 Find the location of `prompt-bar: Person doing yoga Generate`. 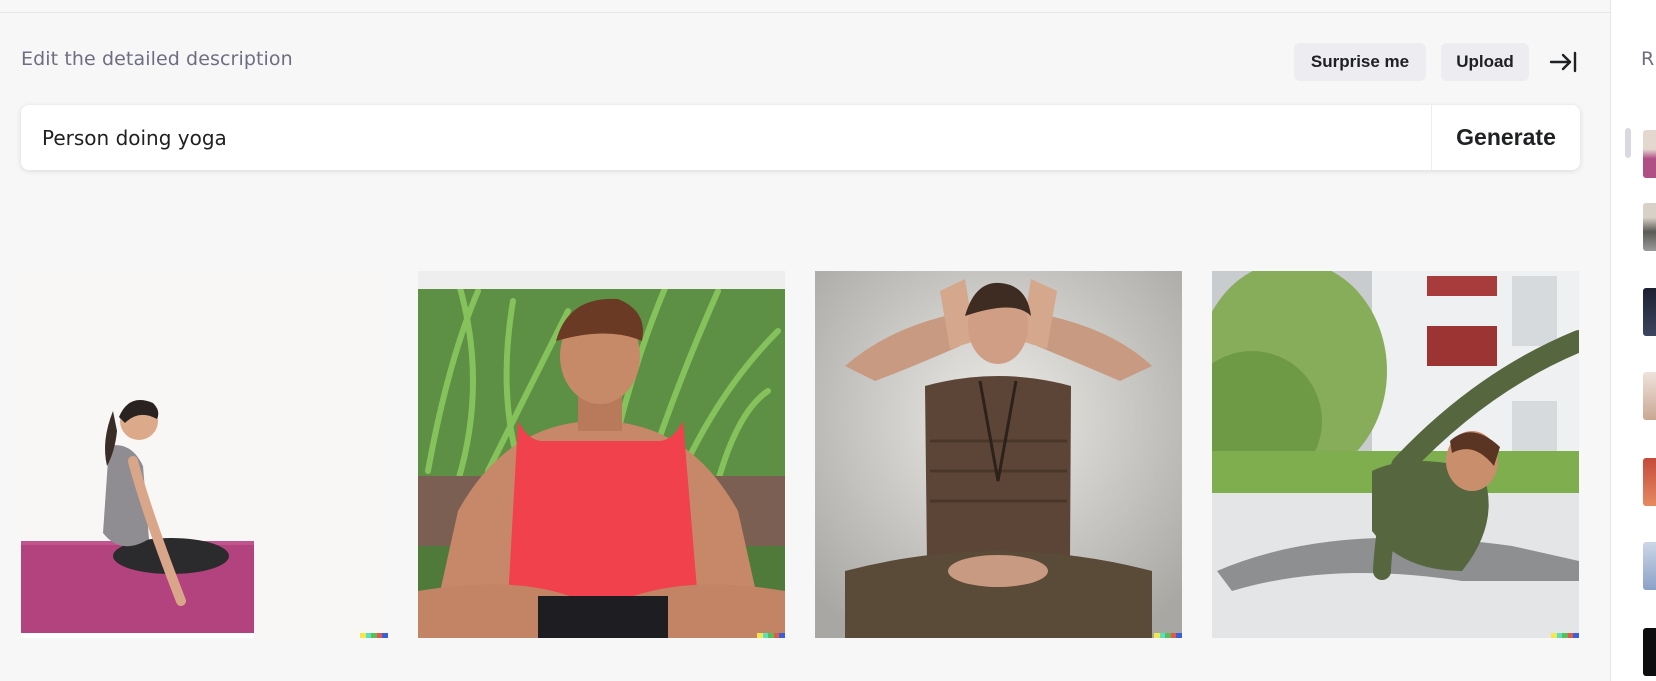

prompt-bar: Person doing yoga Generate is located at coordinates (800, 137).